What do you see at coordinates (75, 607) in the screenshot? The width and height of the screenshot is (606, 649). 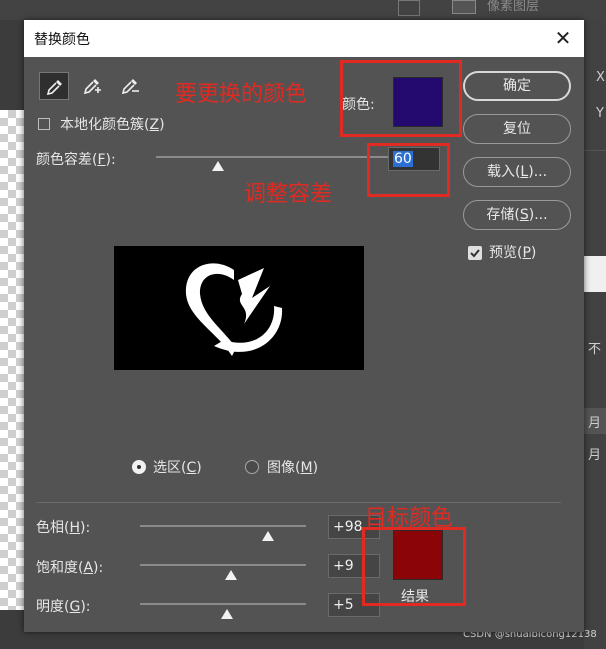 I see `lightness-shortcut: G` at bounding box center [75, 607].